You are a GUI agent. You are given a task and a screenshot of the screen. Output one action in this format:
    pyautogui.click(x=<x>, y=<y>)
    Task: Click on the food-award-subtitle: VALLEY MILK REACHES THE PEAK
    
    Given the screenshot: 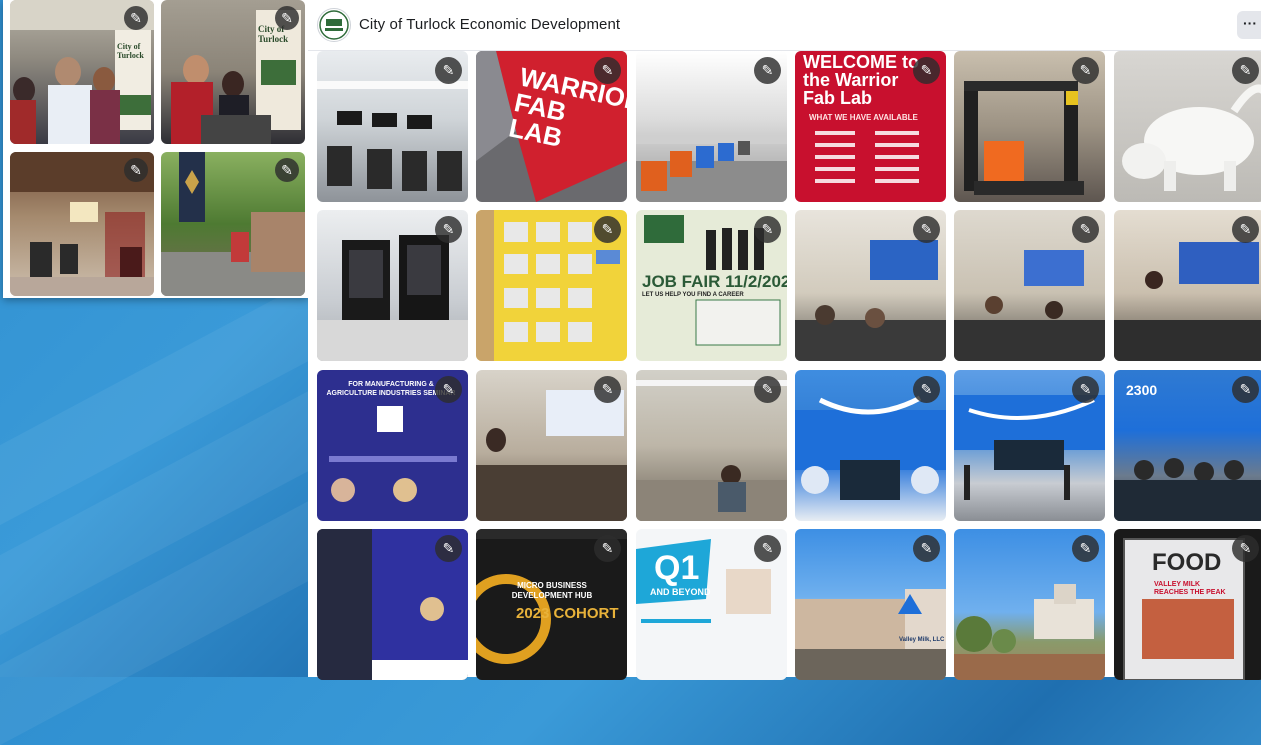 What is the action you would take?
    pyautogui.click(x=1190, y=588)
    